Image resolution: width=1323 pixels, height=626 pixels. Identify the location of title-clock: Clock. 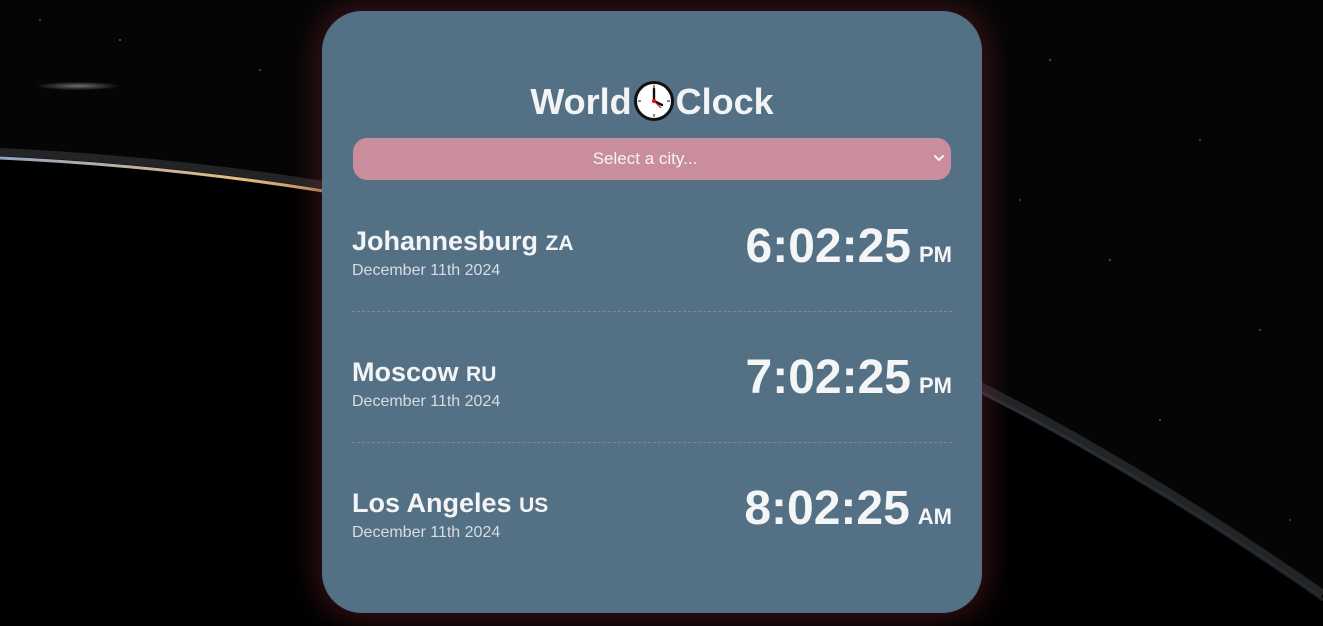
(724, 101).